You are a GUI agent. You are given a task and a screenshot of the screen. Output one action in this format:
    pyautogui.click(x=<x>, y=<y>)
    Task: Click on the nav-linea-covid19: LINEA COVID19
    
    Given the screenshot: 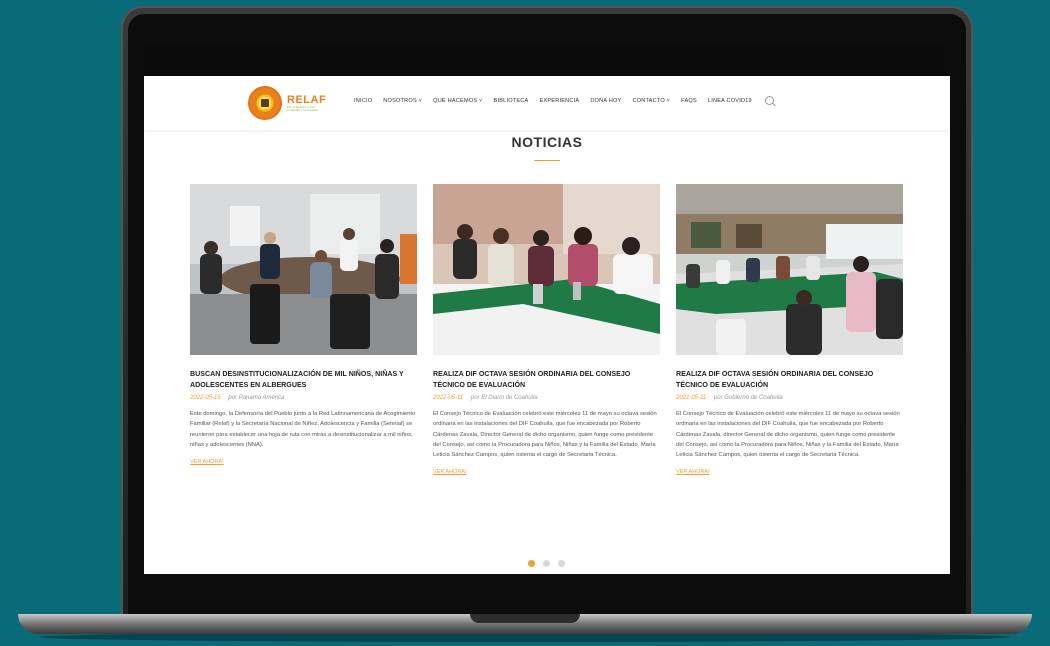 What is the action you would take?
    pyautogui.click(x=730, y=101)
    